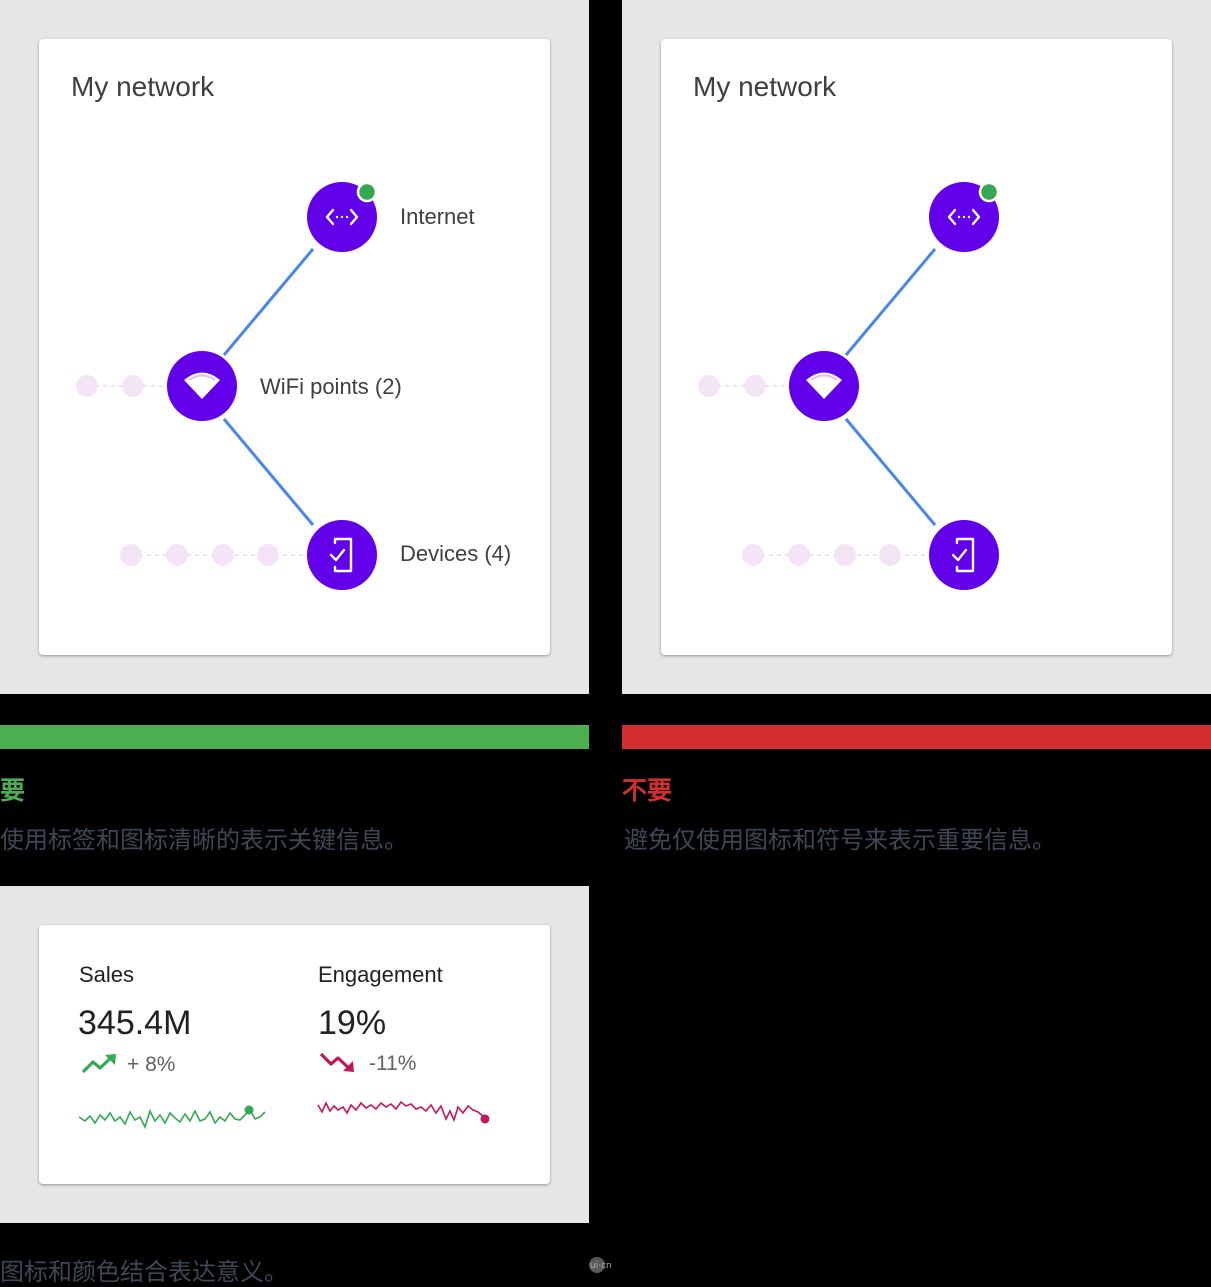  Describe the element at coordinates (98, 1064) in the screenshot. I see `trending-up-icon` at that location.